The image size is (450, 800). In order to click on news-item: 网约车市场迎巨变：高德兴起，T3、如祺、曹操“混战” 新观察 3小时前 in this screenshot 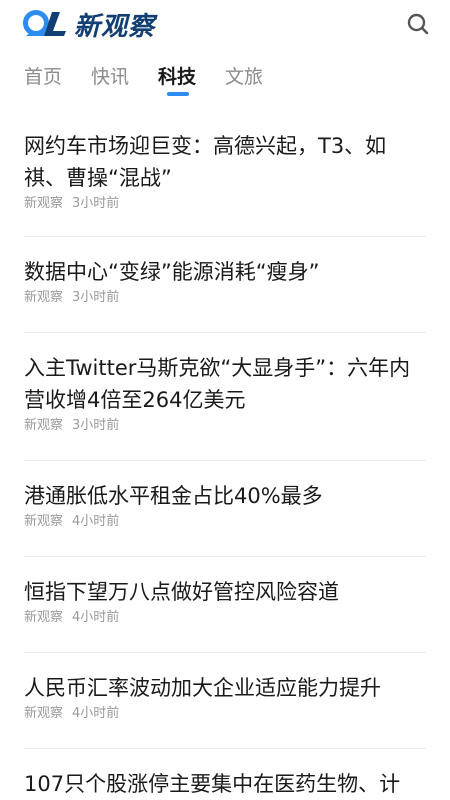, I will do `click(225, 171)`.